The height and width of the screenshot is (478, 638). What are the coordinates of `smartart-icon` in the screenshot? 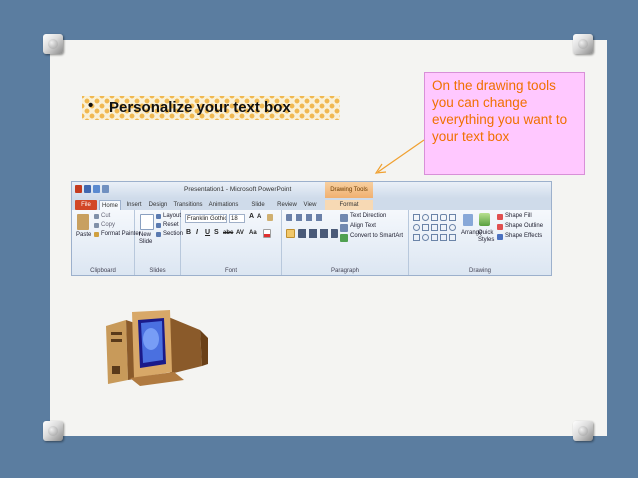 It's located at (344, 238).